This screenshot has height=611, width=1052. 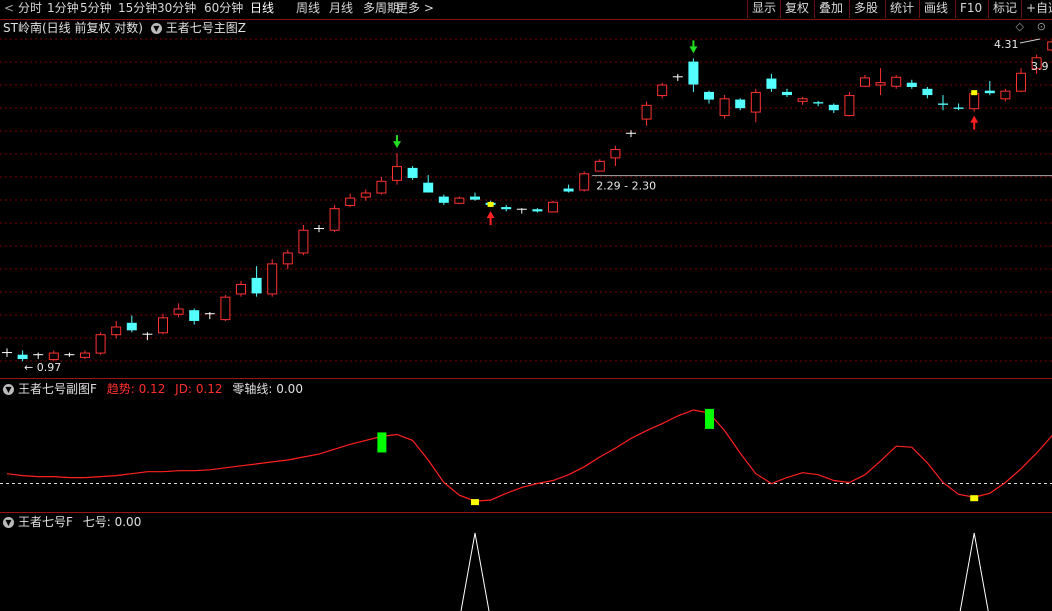 What do you see at coordinates (262, 9) in the screenshot?
I see `period-tab-6: 日线` at bounding box center [262, 9].